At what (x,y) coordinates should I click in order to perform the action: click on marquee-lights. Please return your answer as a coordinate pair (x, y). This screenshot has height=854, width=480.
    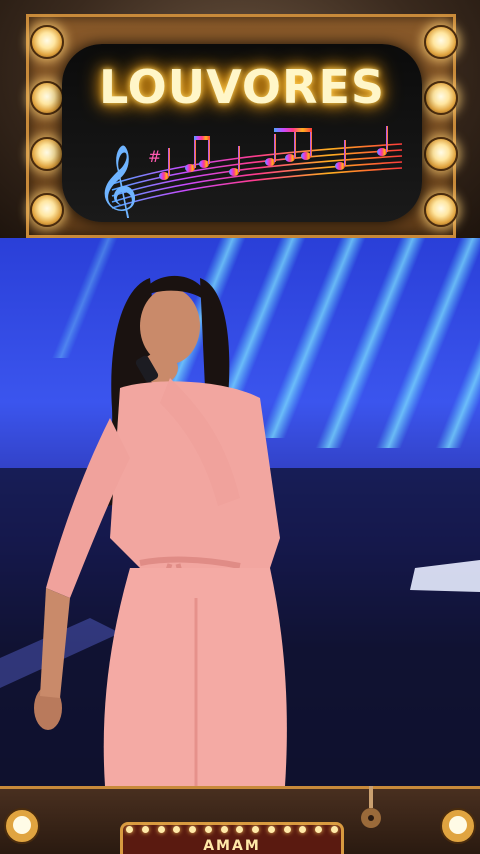
    Looking at the image, I should click on (232, 831).